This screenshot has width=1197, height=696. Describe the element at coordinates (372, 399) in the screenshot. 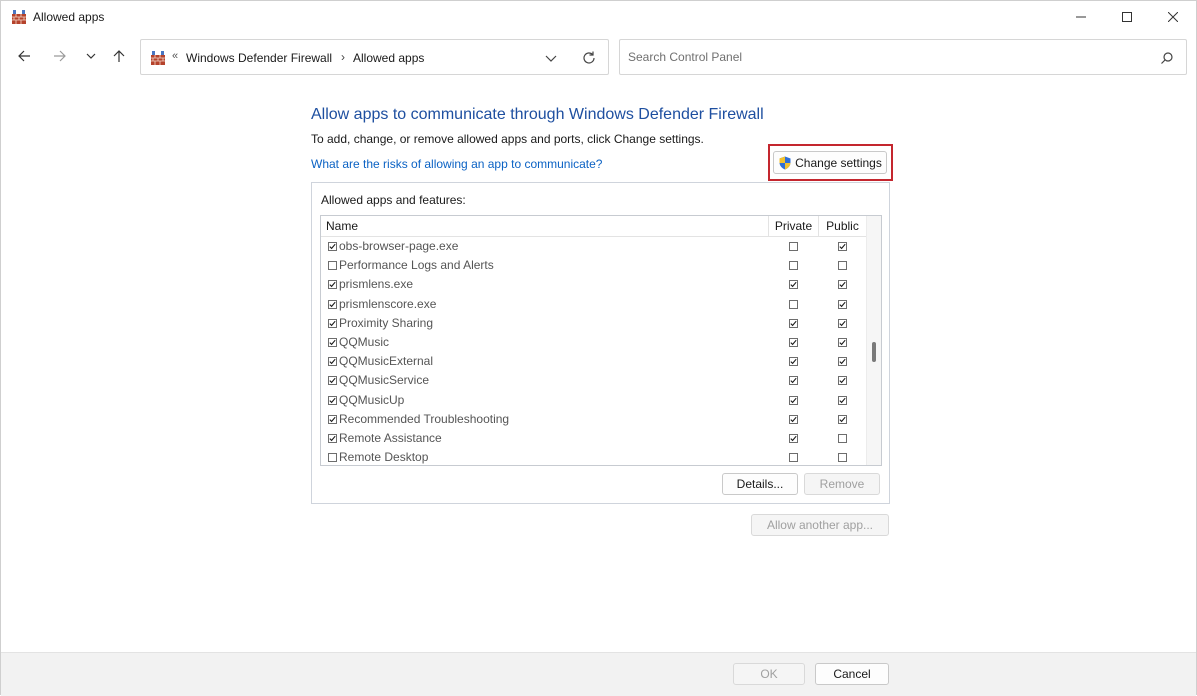

I see `app-name: QQMusicUp` at that location.